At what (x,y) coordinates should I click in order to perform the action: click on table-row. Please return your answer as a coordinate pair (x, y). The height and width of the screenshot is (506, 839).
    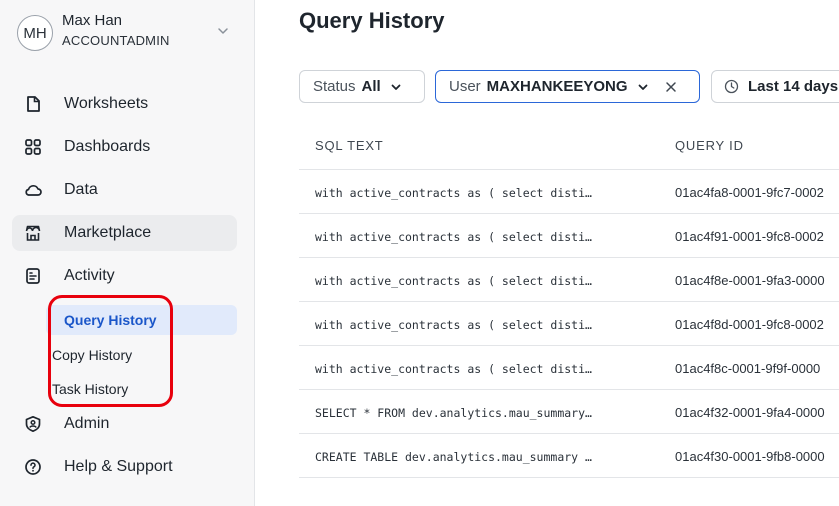
    Looking at the image, I should click on (569, 491).